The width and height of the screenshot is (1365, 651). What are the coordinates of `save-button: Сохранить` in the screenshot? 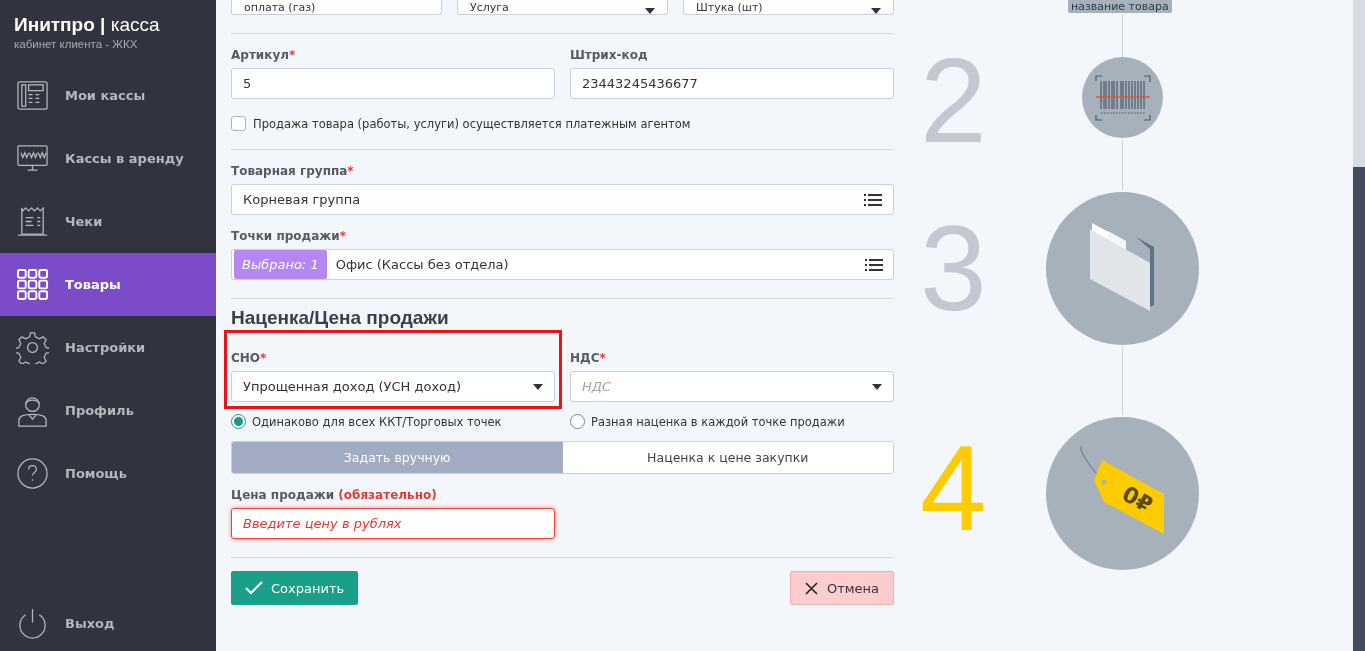 It's located at (295, 588).